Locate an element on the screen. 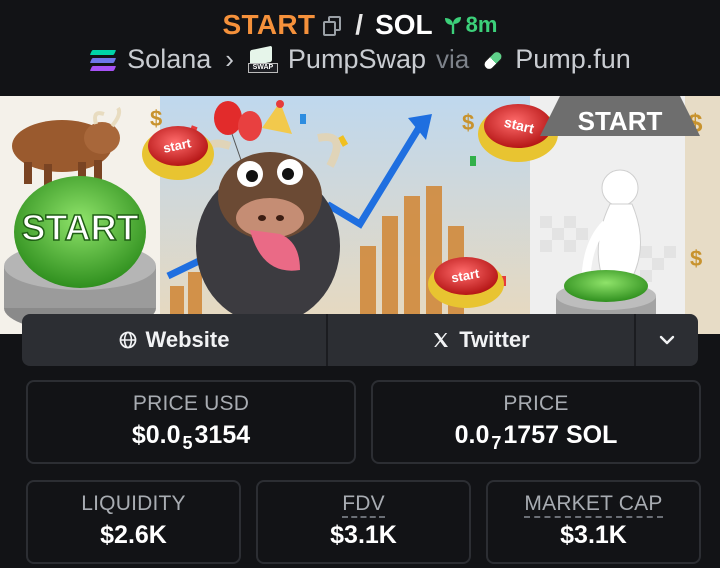  copy-icon is located at coordinates (332, 25).